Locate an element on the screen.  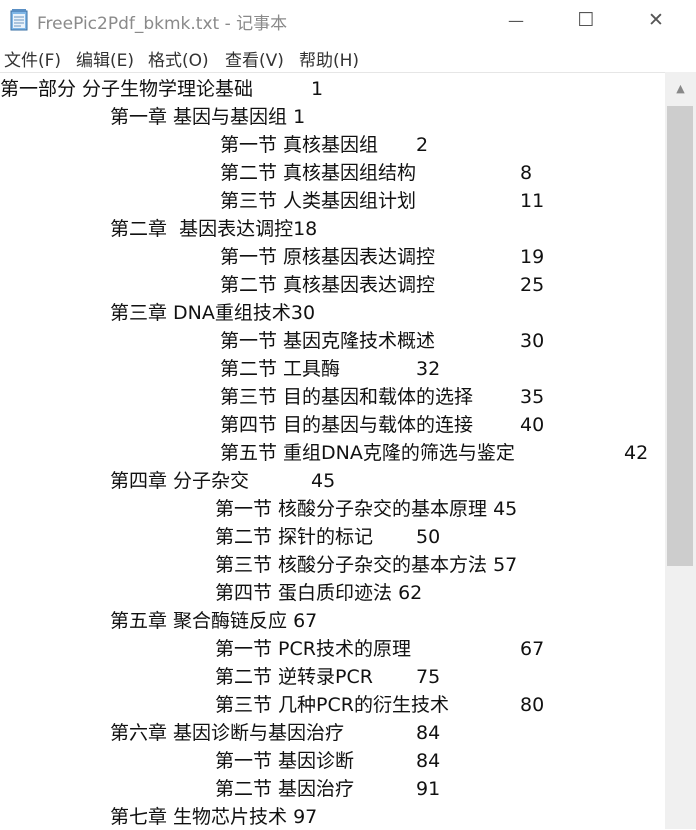
text-line: 第四节 目的基因与载体的连接 40 is located at coordinates (382, 425).